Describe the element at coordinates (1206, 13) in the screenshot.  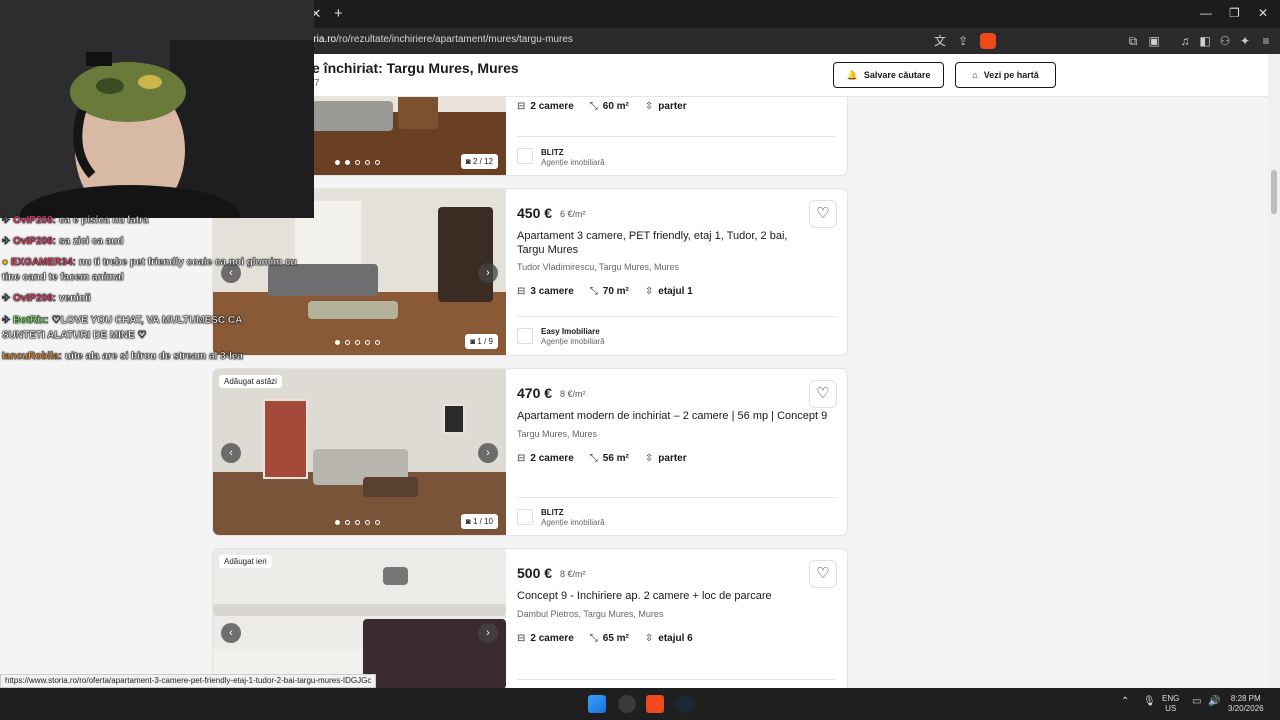
I see `minimize-icon: —` at that location.